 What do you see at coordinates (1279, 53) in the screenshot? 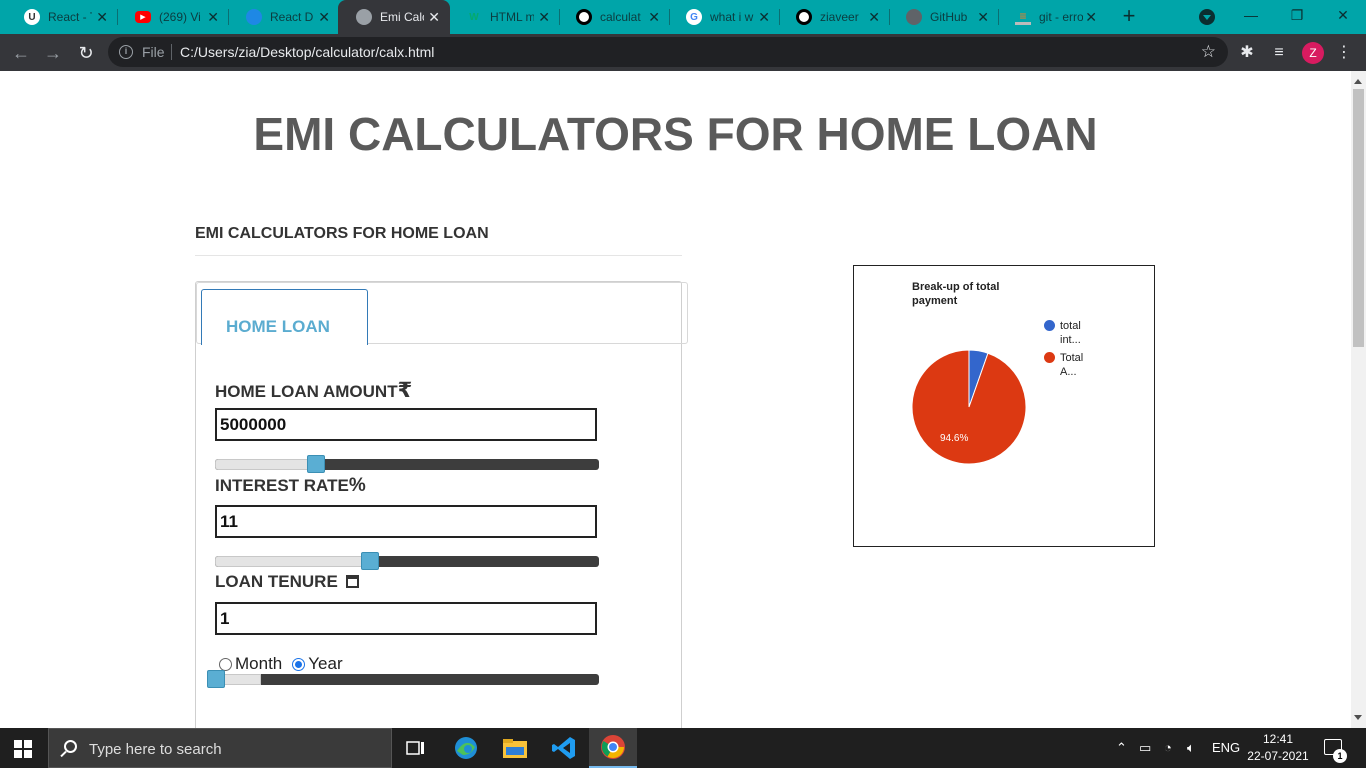
I see `media-queue-icon: ≡` at bounding box center [1279, 53].